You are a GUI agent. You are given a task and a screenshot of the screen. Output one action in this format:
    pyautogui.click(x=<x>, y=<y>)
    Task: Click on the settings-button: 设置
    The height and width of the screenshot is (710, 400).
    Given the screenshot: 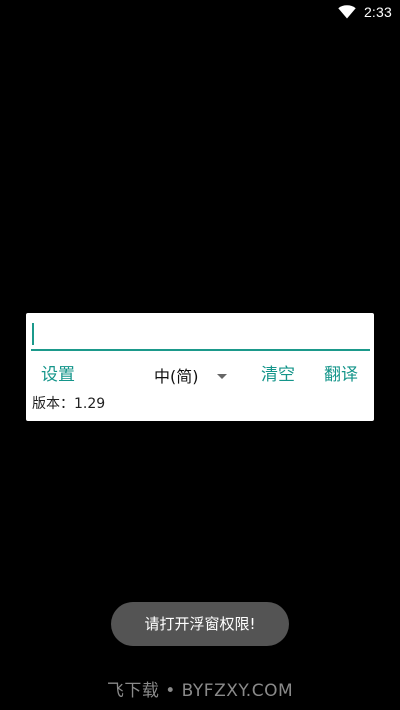 What is the action you would take?
    pyautogui.click(x=58, y=375)
    